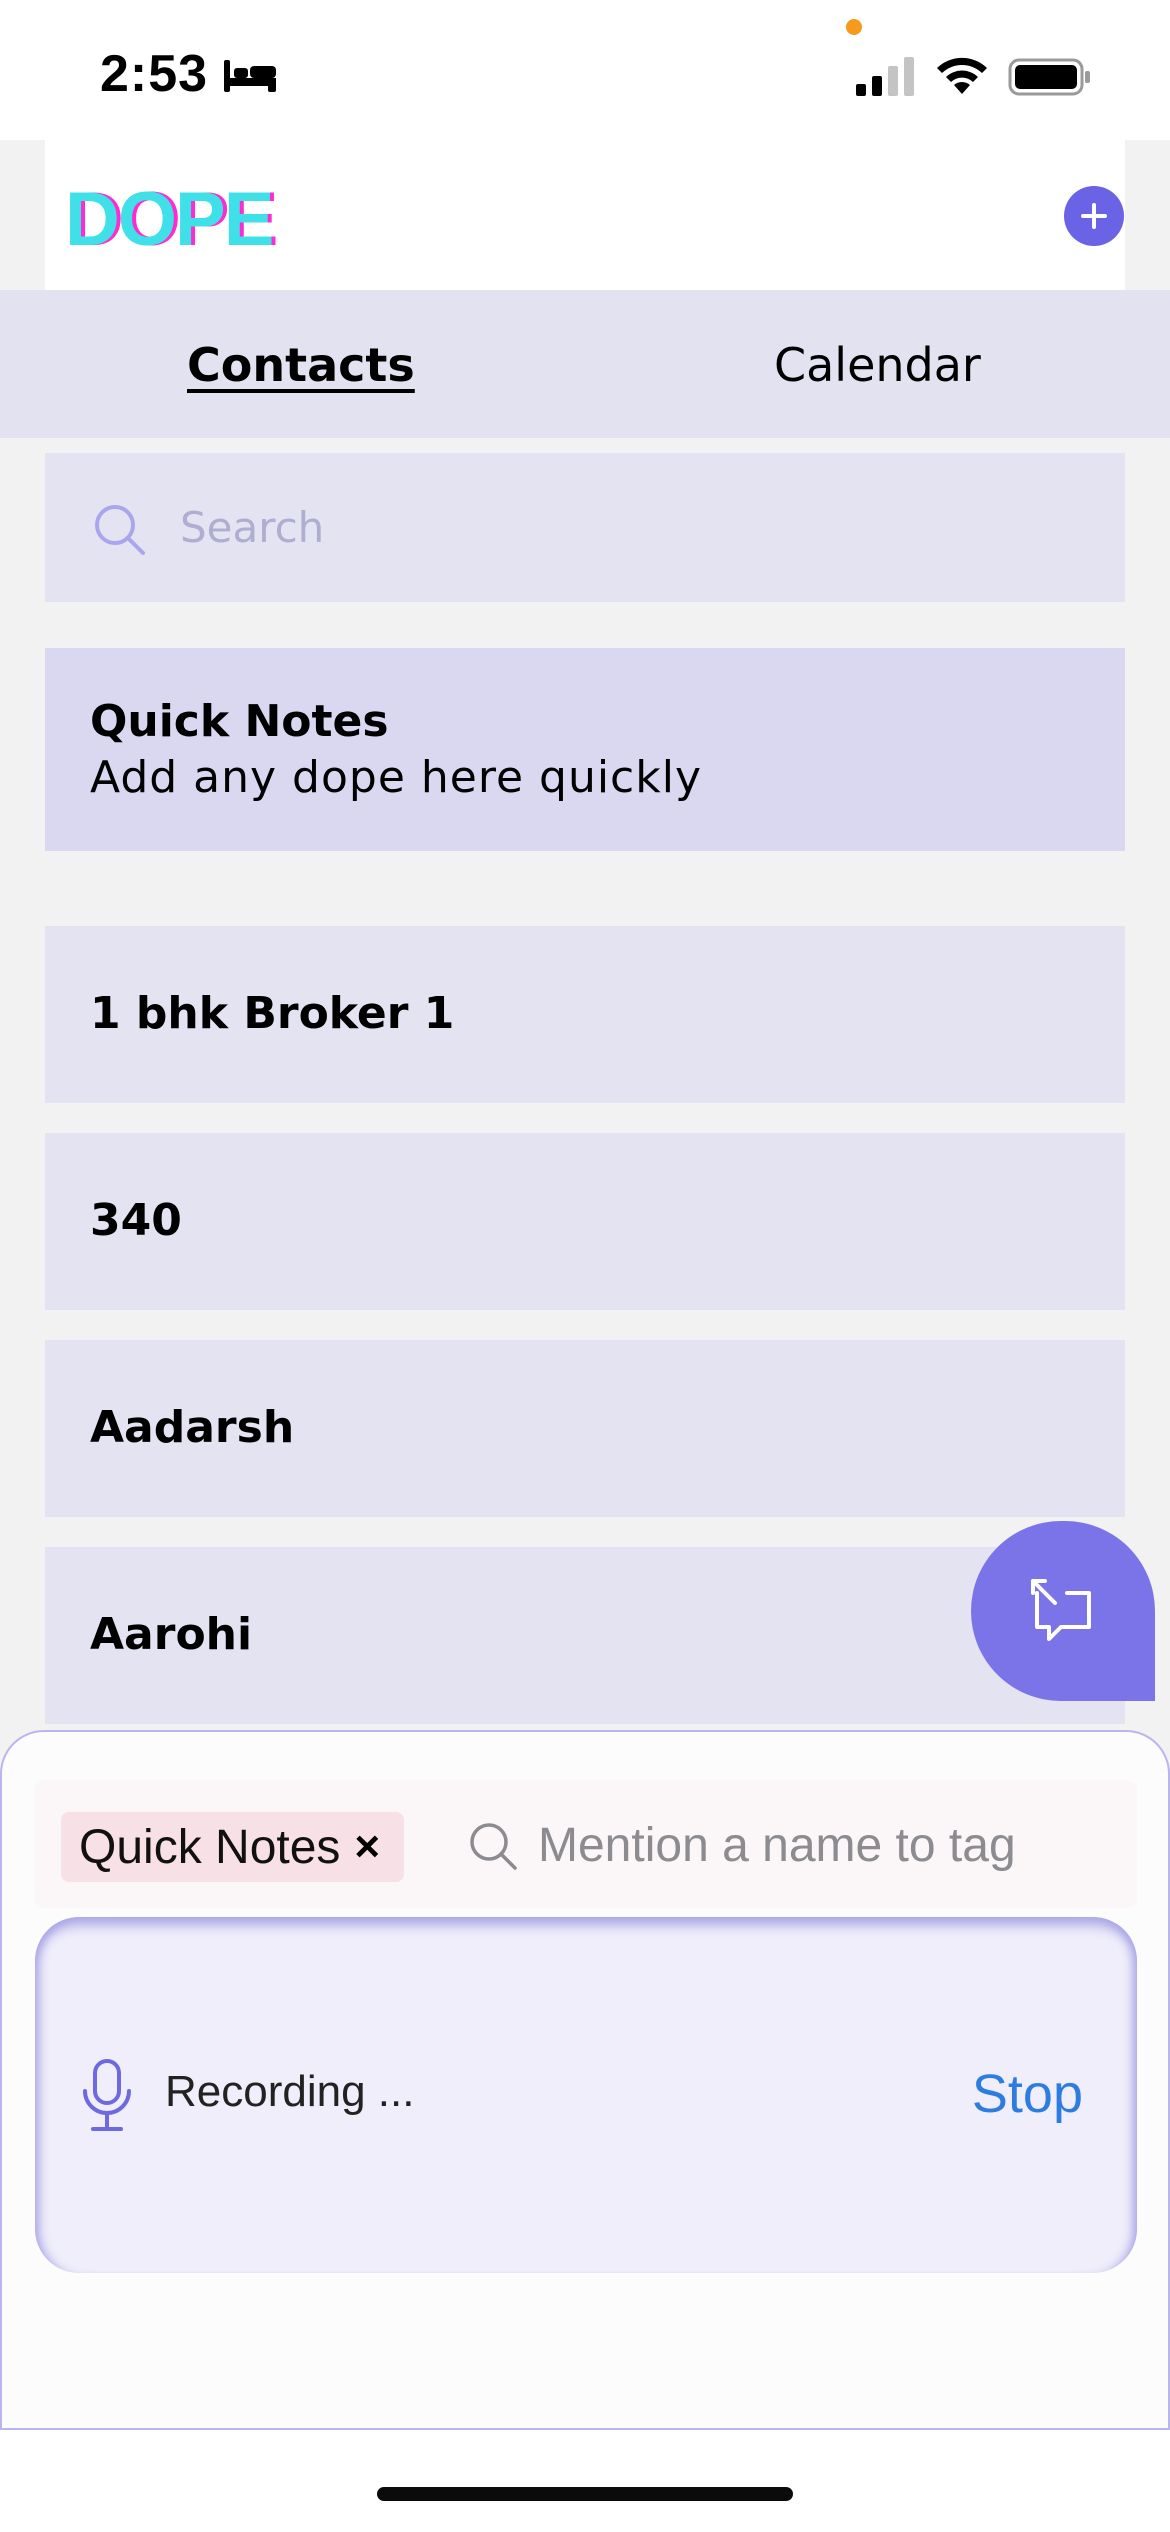 This screenshot has width=1170, height=2532. Describe the element at coordinates (585, 1221) in the screenshot. I see `list-item: 340` at that location.